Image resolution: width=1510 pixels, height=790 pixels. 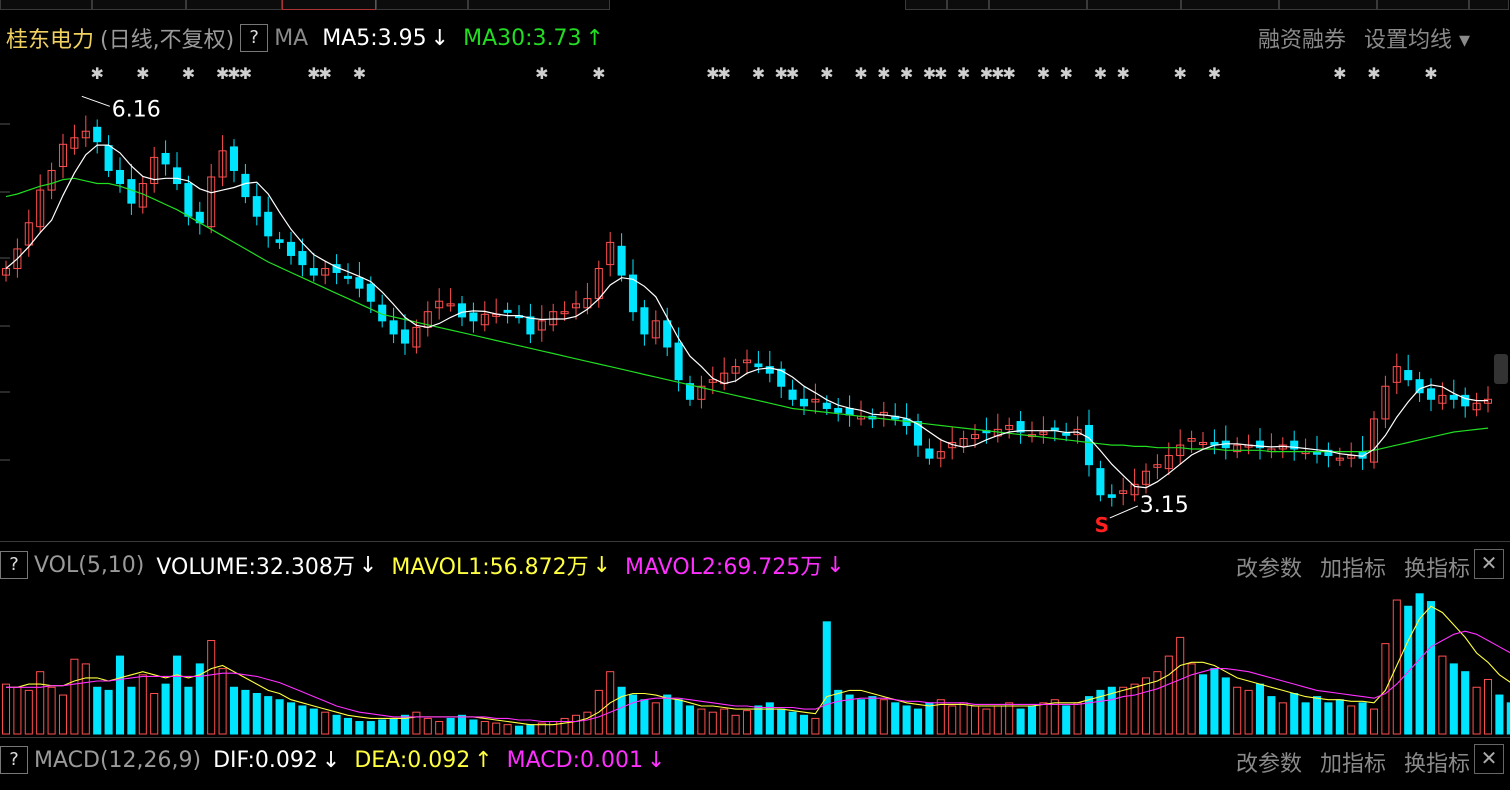 What do you see at coordinates (254, 38) in the screenshot?
I see `help-button: ?` at bounding box center [254, 38].